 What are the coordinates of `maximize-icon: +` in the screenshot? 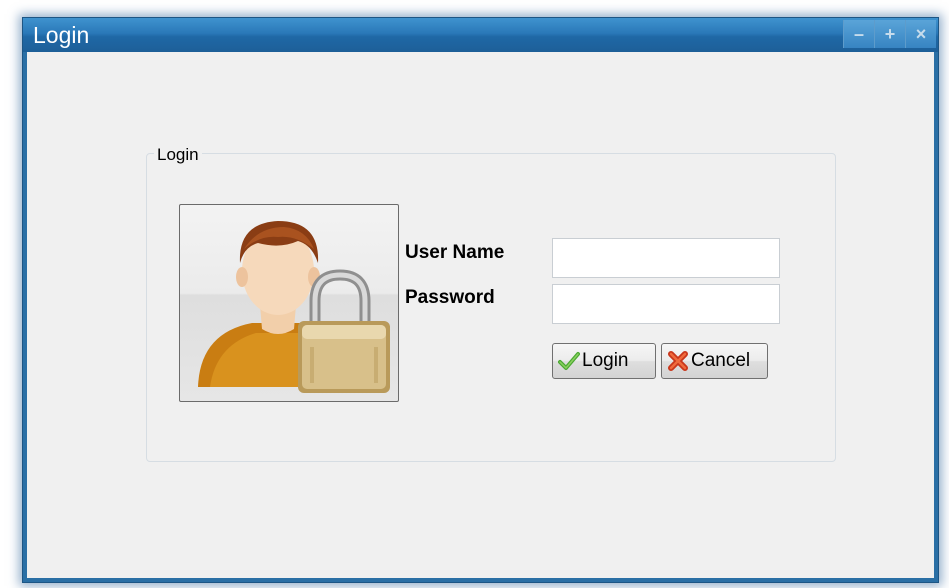 It's located at (890, 34).